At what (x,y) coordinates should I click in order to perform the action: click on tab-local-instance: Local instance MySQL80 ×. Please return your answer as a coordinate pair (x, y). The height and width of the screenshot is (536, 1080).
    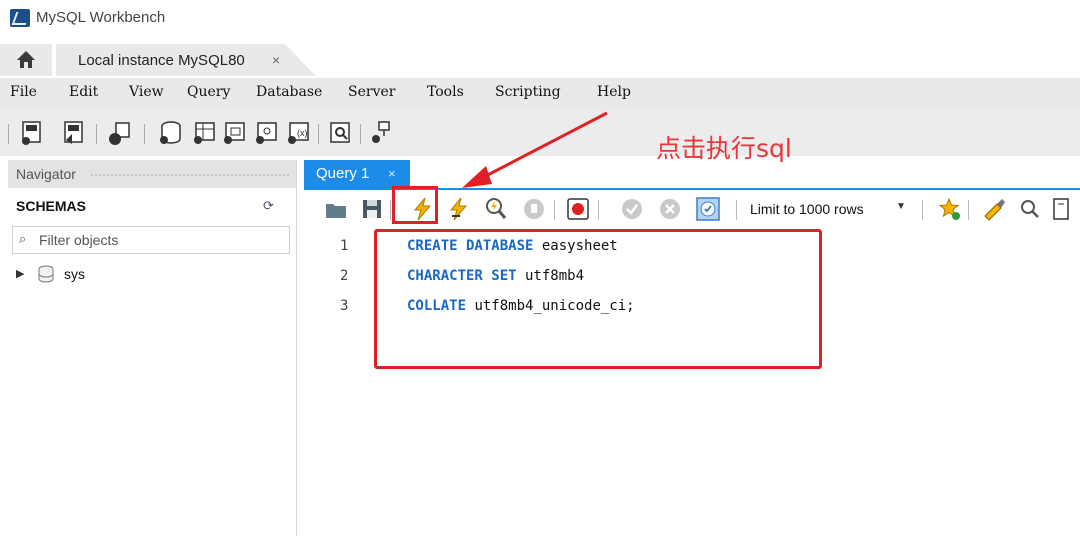
    Looking at the image, I should click on (186, 60).